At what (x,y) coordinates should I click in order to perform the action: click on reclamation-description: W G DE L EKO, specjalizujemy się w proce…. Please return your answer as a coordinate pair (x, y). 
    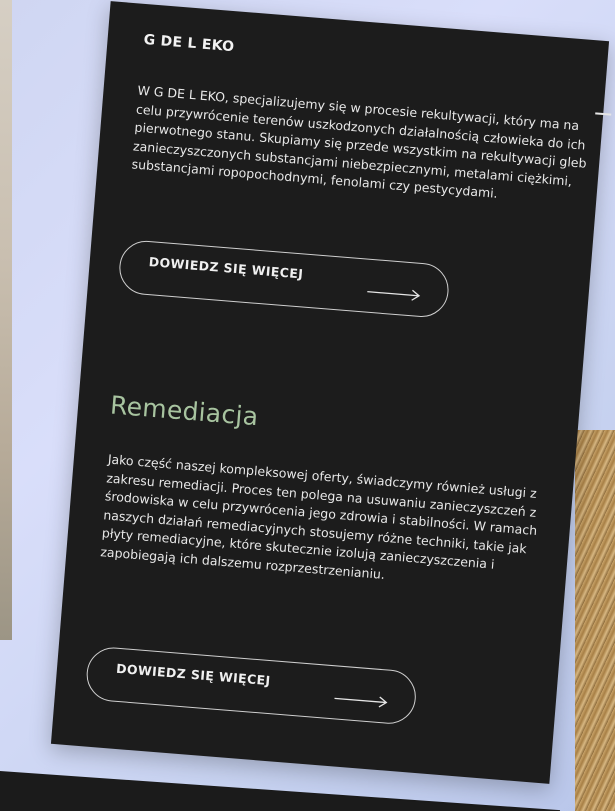
    Looking at the image, I should click on (359, 141).